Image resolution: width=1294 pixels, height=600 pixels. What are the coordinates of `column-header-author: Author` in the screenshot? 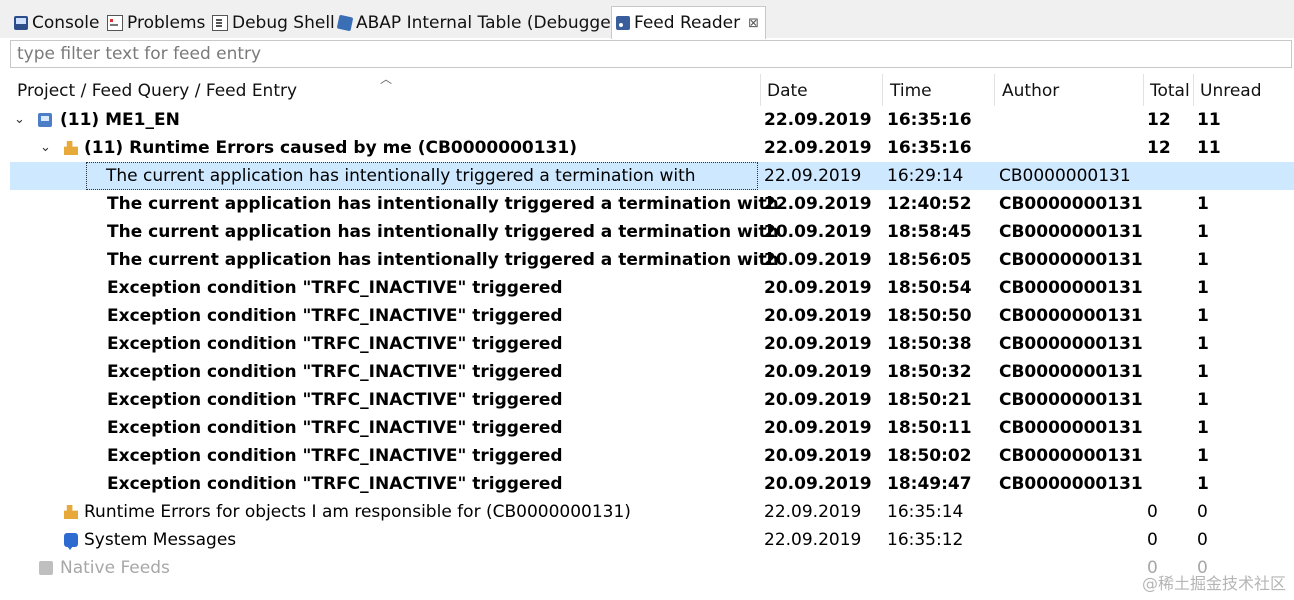 It's located at (1030, 91).